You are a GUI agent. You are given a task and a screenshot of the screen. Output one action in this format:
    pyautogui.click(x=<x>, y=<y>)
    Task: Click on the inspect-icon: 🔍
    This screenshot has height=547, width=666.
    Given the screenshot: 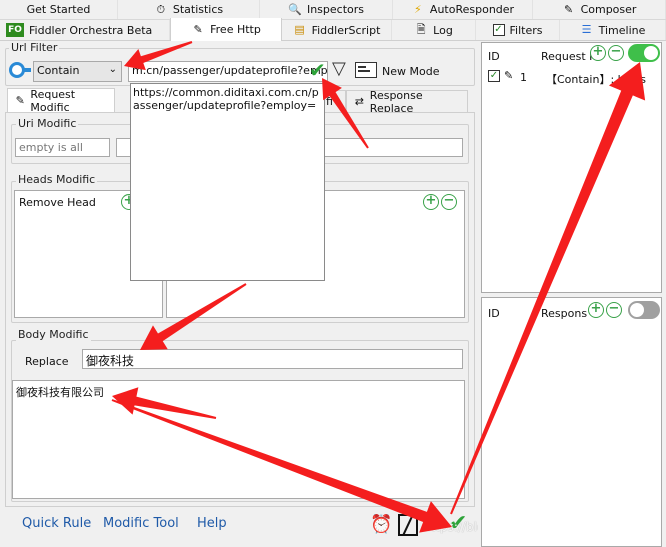 What is the action you would take?
    pyautogui.click(x=295, y=9)
    